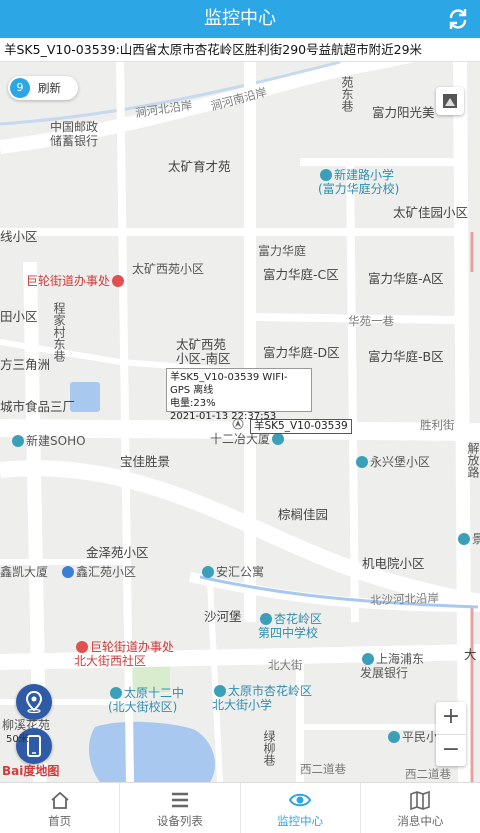  I want to click on device-label: 羊SK5_V10-03539, so click(301, 426).